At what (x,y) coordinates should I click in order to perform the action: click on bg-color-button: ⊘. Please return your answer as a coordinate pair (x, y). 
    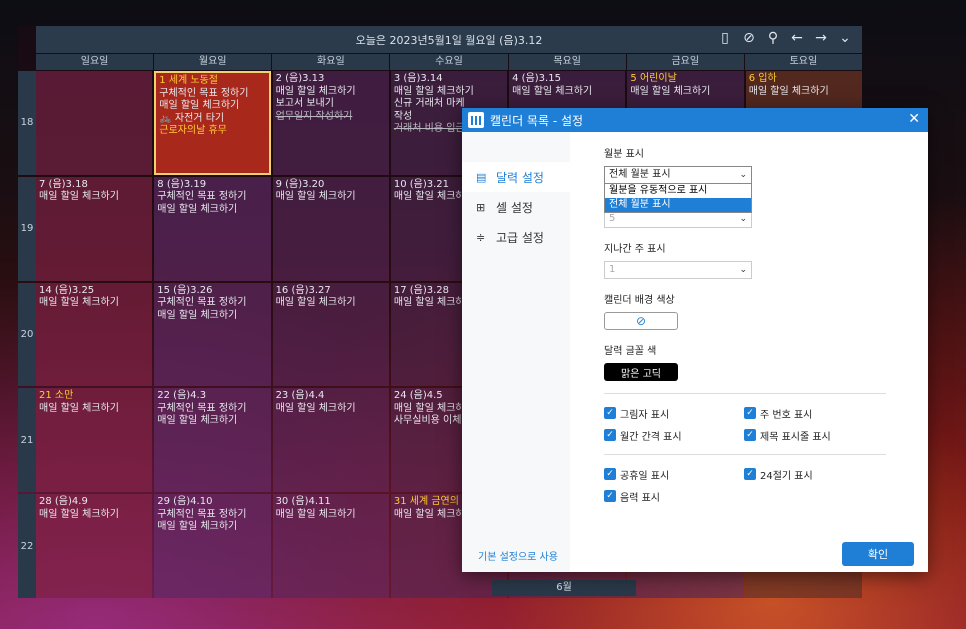
    Looking at the image, I should click on (641, 321).